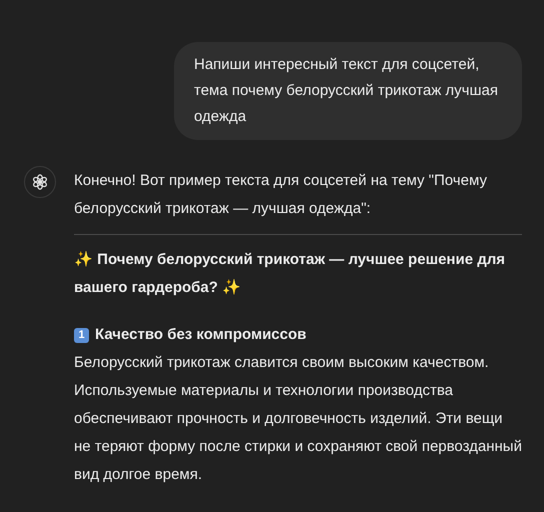  I want to click on assistant-logo-icon, so click(40, 182).